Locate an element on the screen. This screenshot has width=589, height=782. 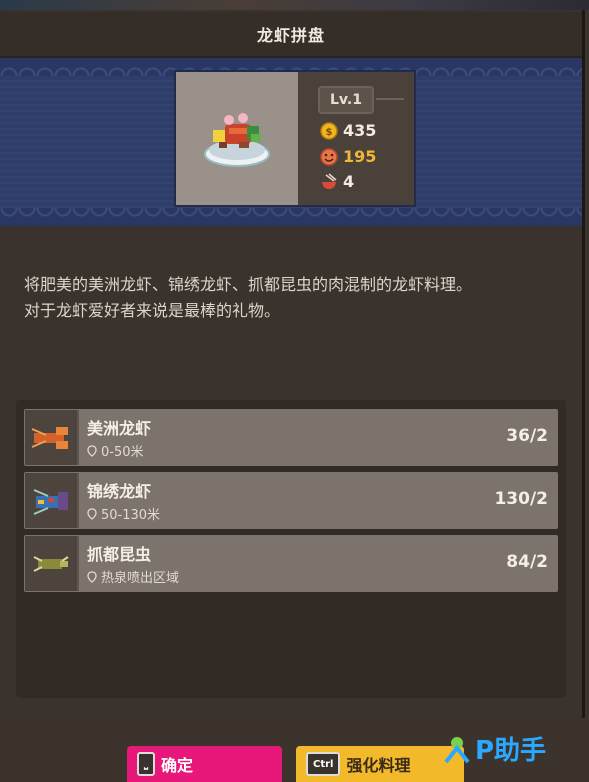
ingredient-location: 0-50米 is located at coordinates (119, 450).